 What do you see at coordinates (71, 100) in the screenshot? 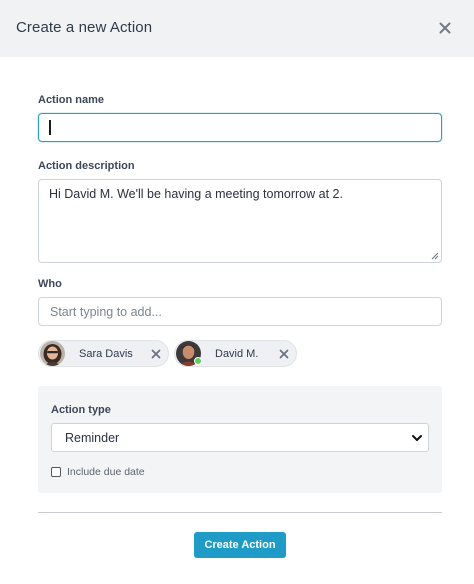
I see `action-name-label: Action name` at bounding box center [71, 100].